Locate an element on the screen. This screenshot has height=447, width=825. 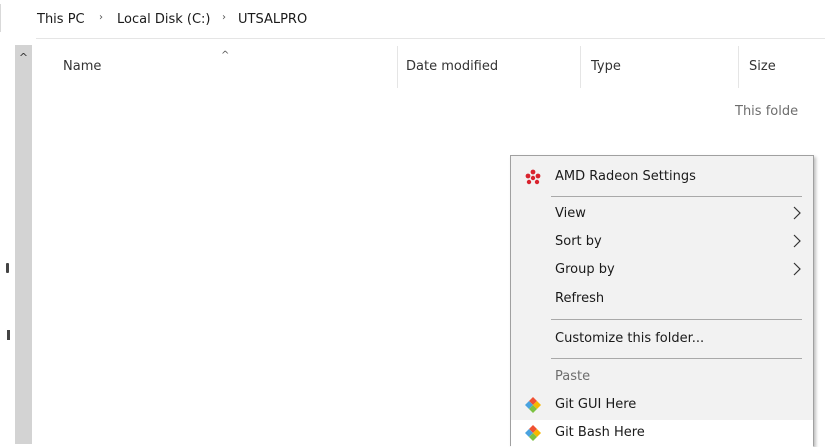
scroll-up-icon: ^ is located at coordinates (23, 58).